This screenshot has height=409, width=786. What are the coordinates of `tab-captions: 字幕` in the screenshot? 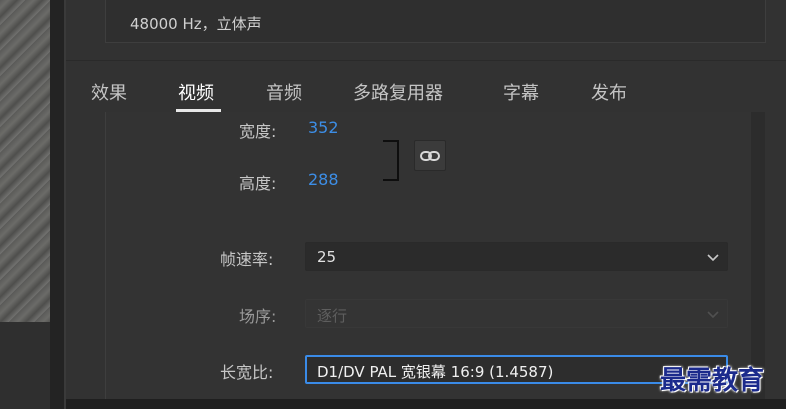 It's located at (521, 92).